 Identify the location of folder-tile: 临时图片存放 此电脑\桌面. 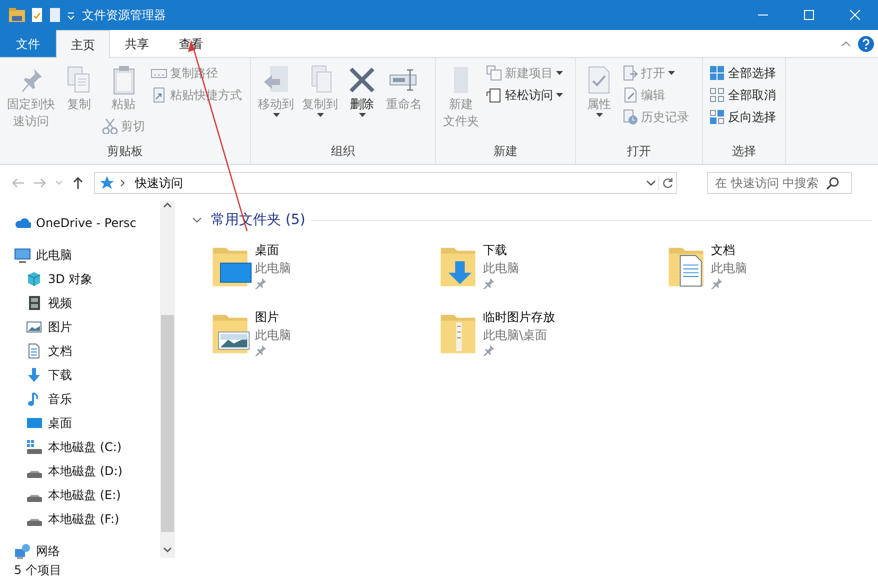
(551, 335).